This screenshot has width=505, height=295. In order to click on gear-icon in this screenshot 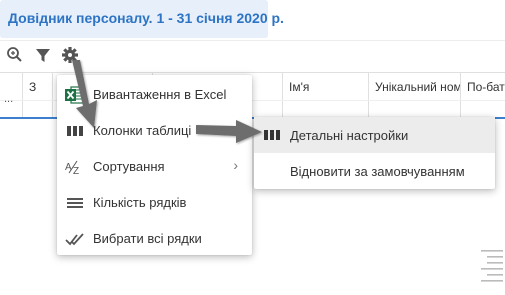, I will do `click(71, 57)`.